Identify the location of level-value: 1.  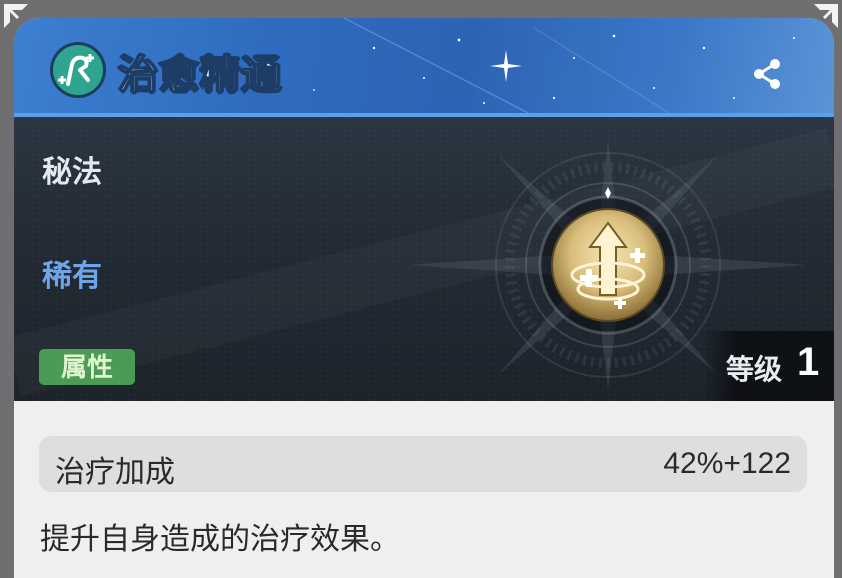
(808, 362).